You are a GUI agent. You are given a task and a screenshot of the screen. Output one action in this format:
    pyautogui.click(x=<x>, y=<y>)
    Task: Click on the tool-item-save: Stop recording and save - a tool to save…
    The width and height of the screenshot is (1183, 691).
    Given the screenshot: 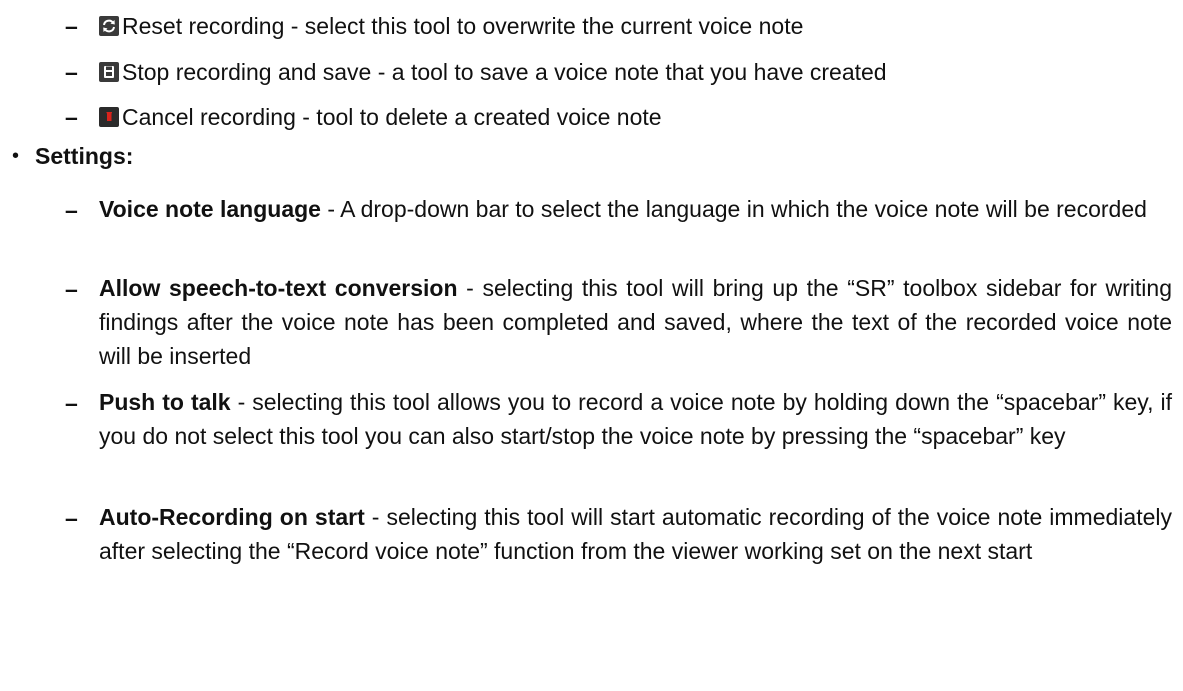 What is the action you would take?
    pyautogui.click(x=493, y=72)
    